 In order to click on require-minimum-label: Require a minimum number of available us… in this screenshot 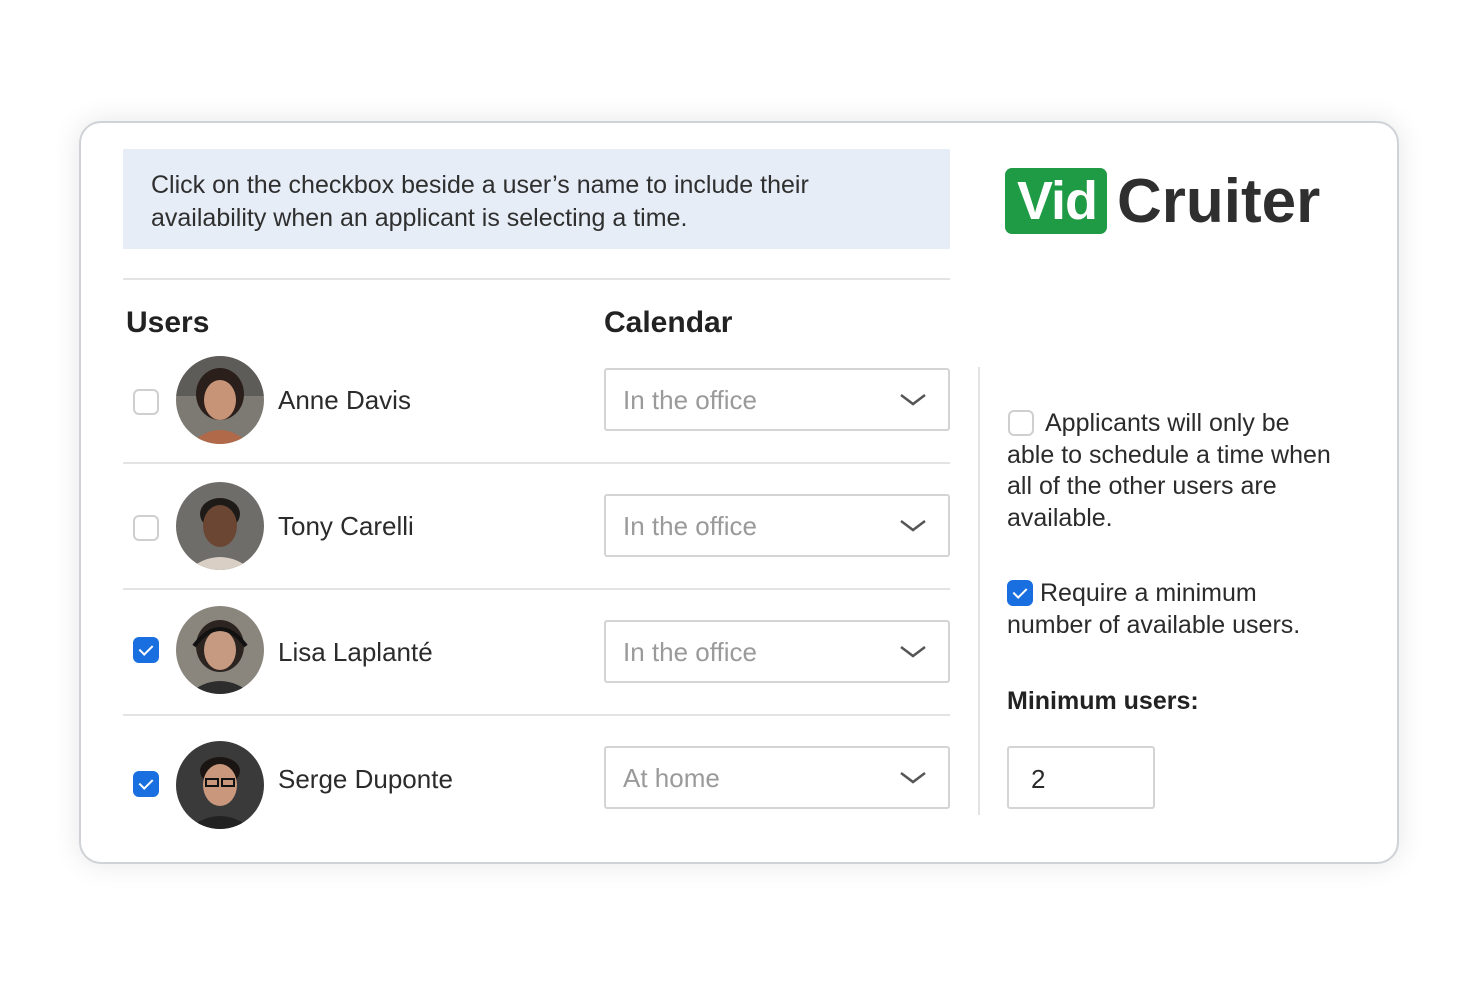, I will do `click(1154, 609)`.